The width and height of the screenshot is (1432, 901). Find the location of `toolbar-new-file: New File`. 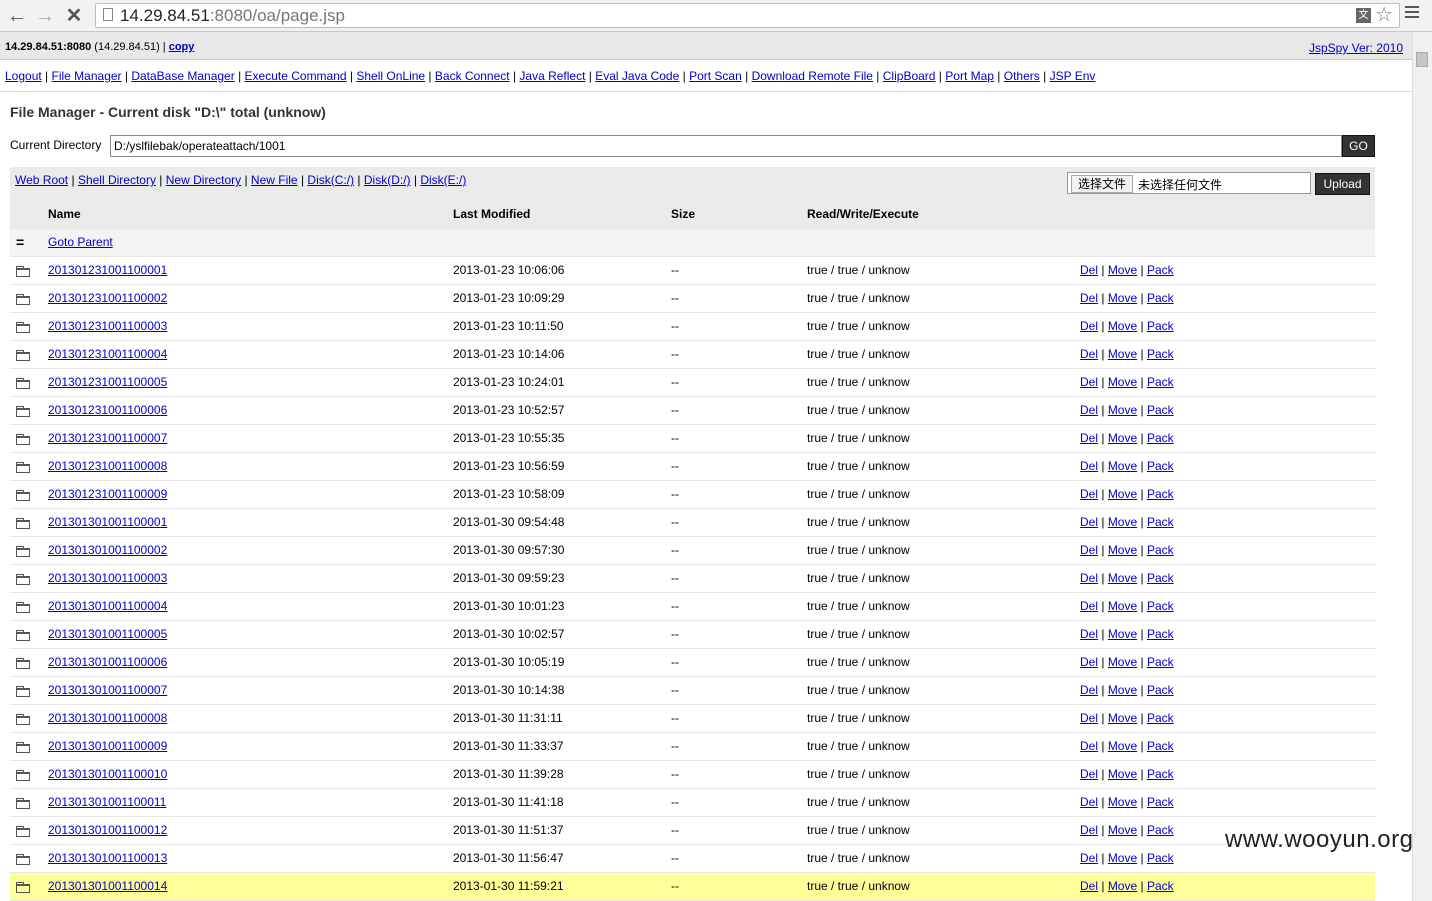

toolbar-new-file: New File is located at coordinates (274, 180).